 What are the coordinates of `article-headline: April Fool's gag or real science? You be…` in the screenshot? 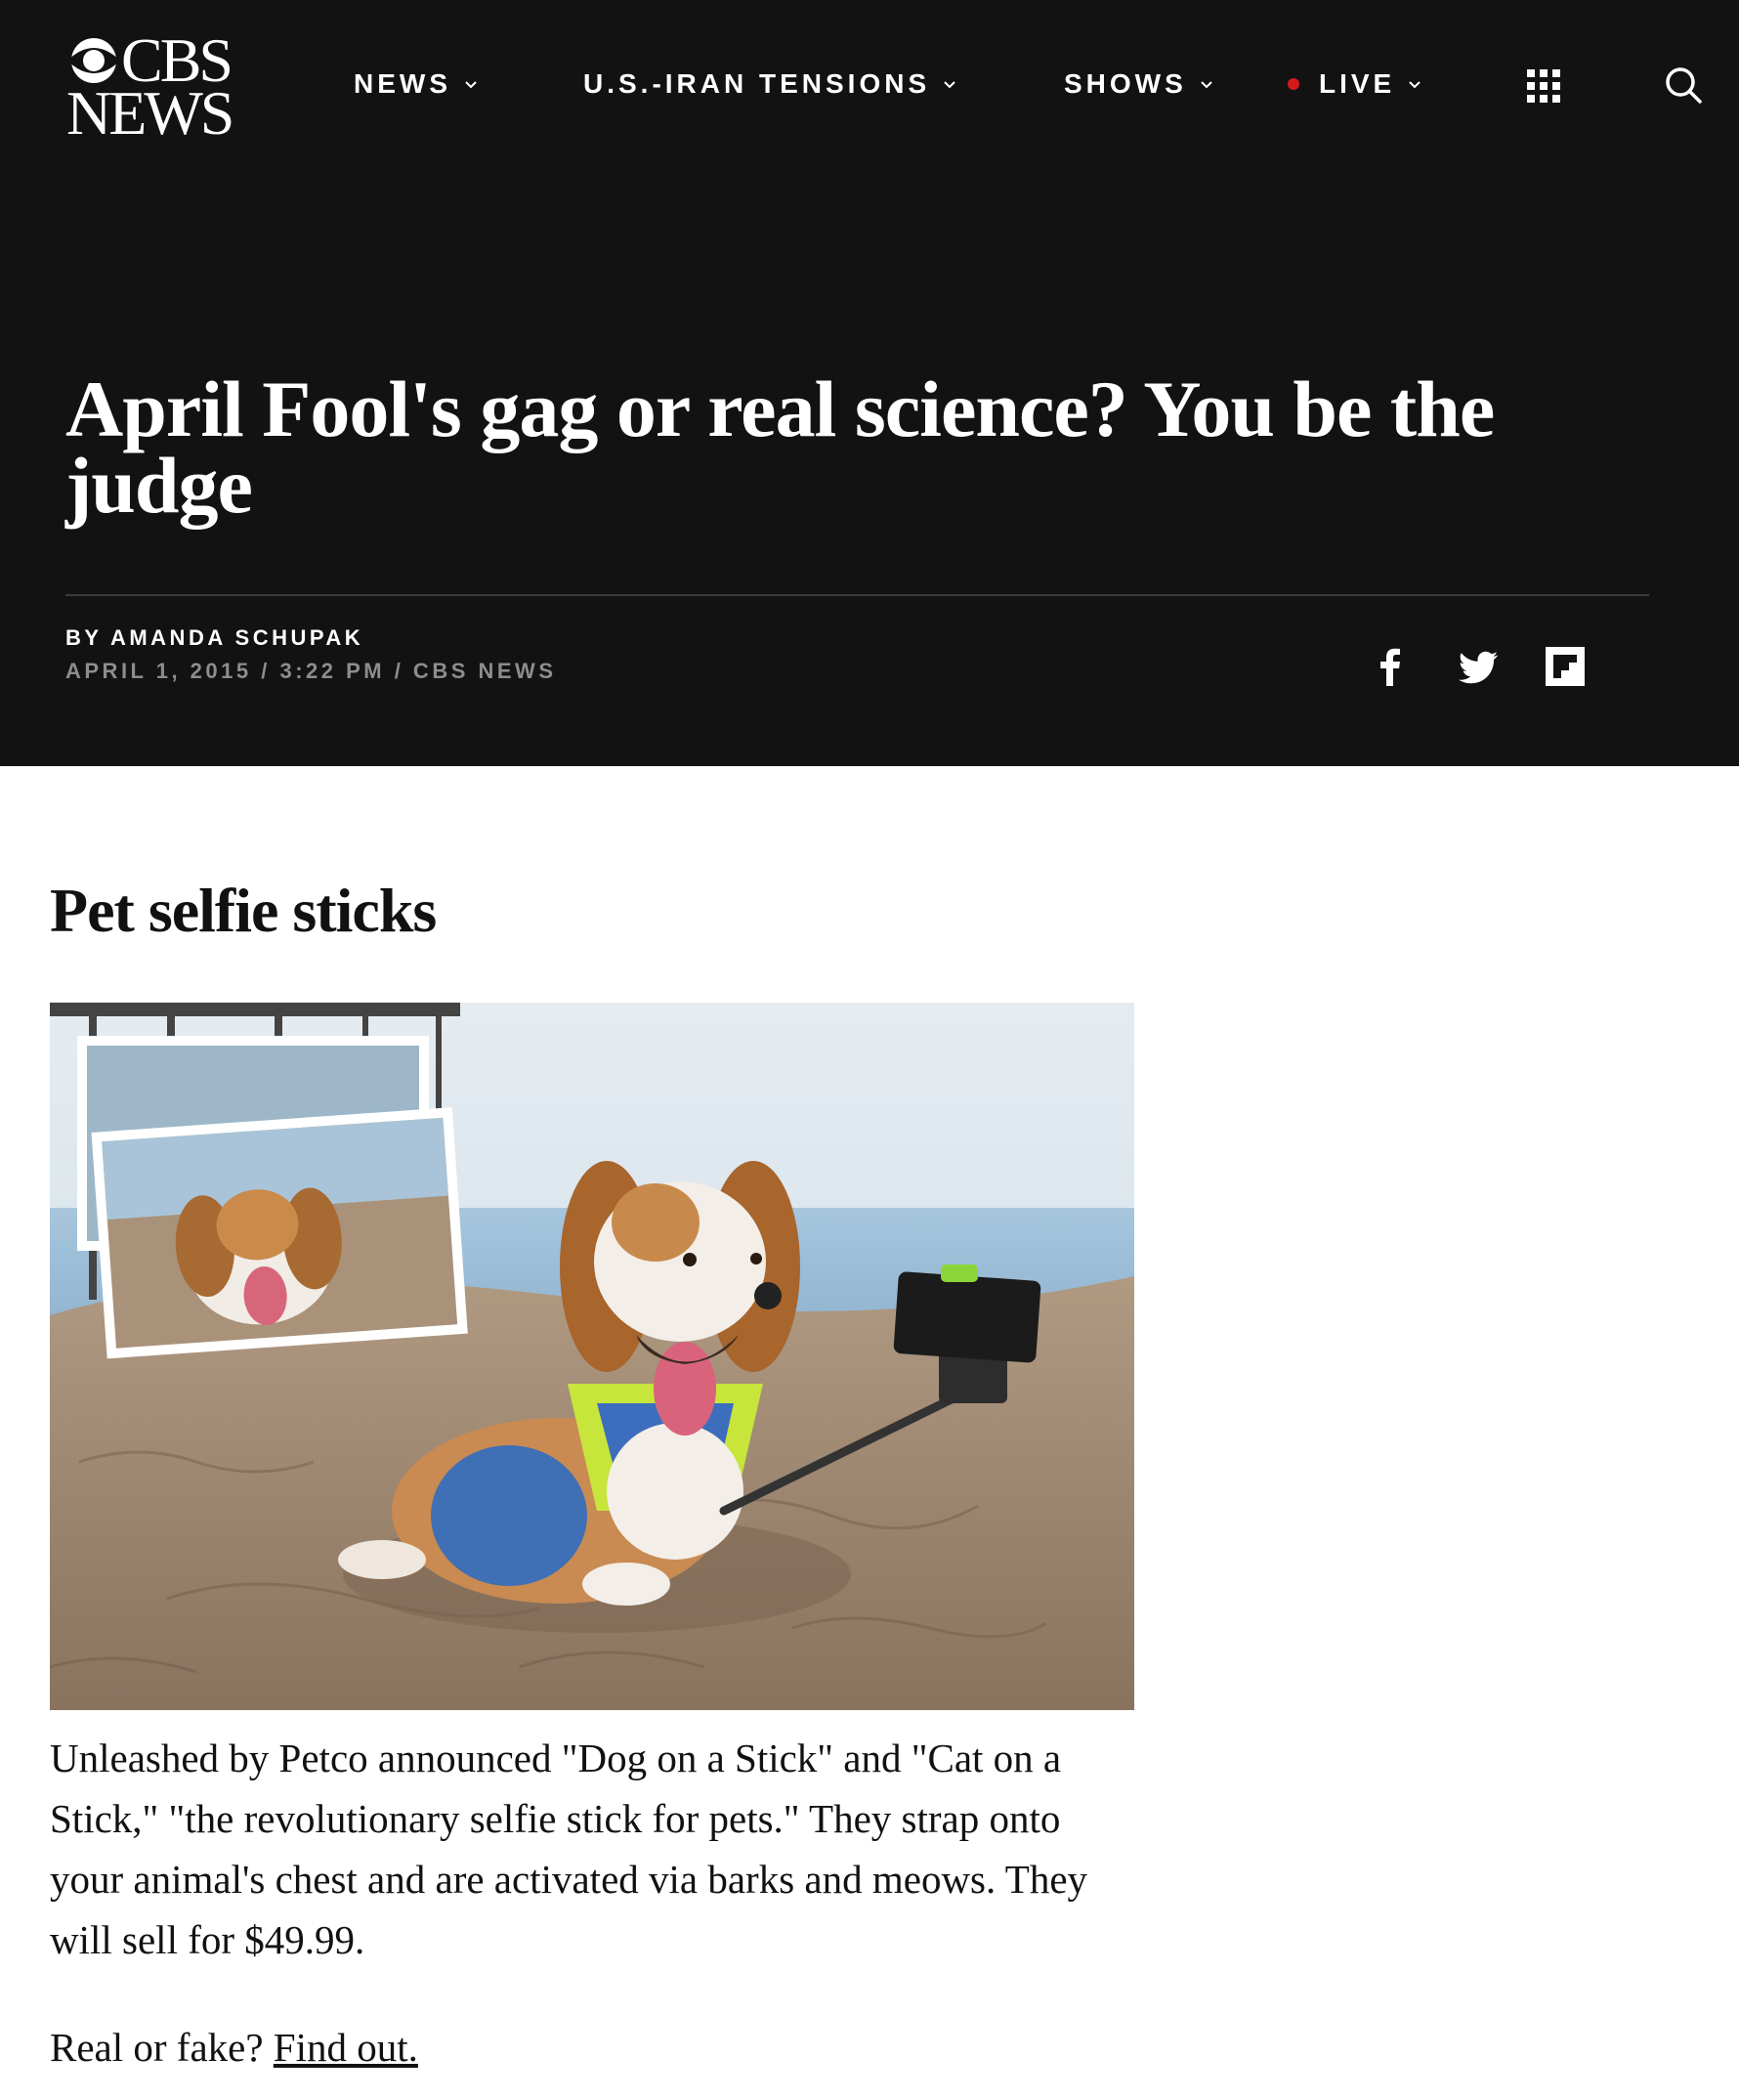 It's located at (780, 447).